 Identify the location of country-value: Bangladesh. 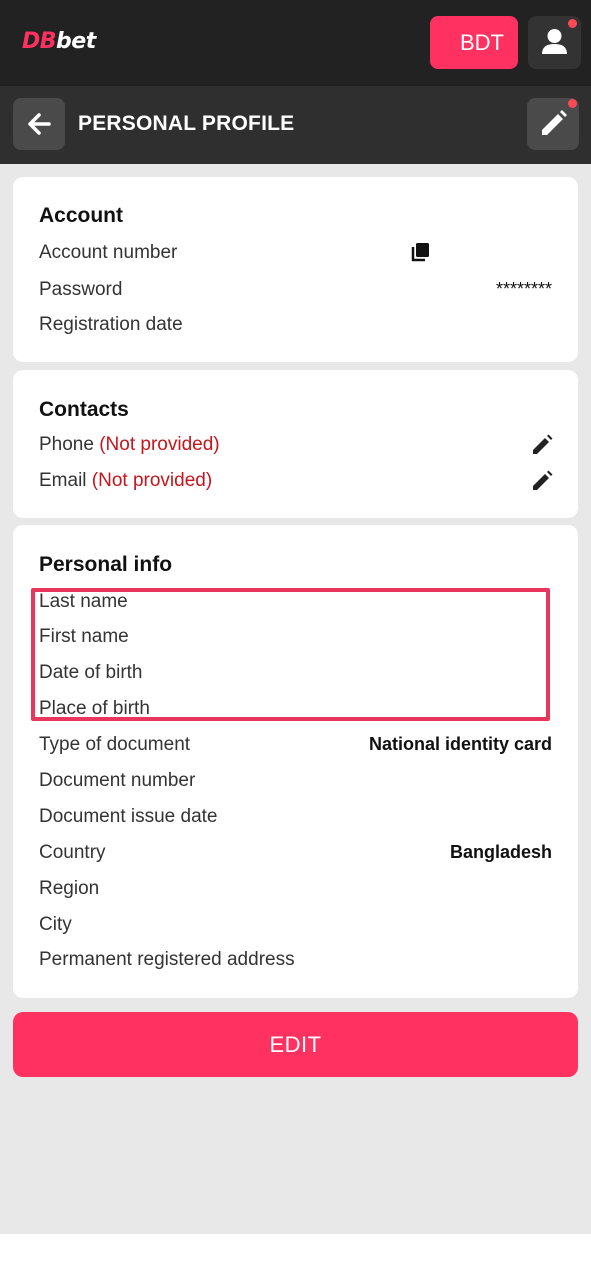
(500, 852).